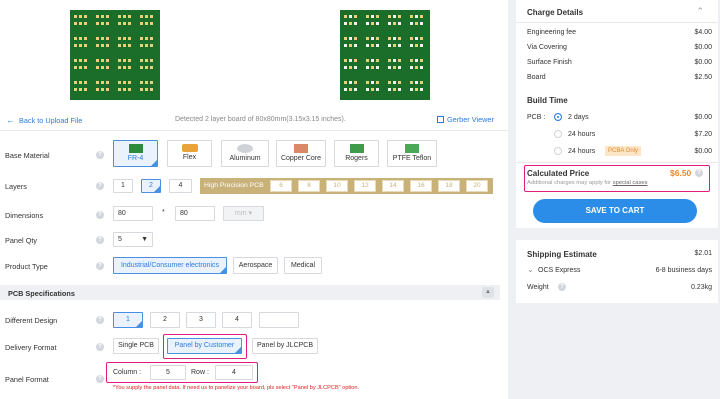  I want to click on layers-option-20: 20, so click(477, 186).